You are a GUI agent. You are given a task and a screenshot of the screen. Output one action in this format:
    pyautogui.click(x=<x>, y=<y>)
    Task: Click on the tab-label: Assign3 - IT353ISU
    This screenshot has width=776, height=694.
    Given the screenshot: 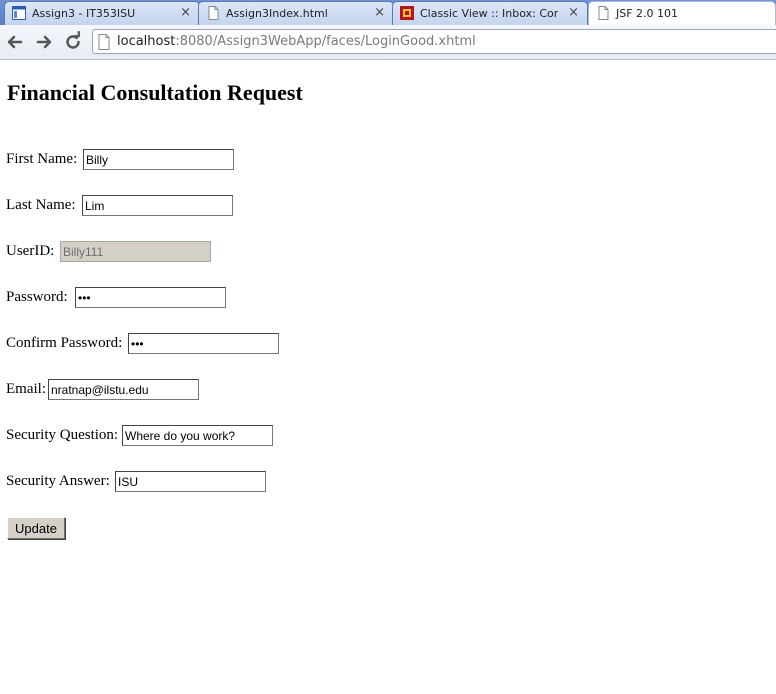 What is the action you would take?
    pyautogui.click(x=84, y=13)
    